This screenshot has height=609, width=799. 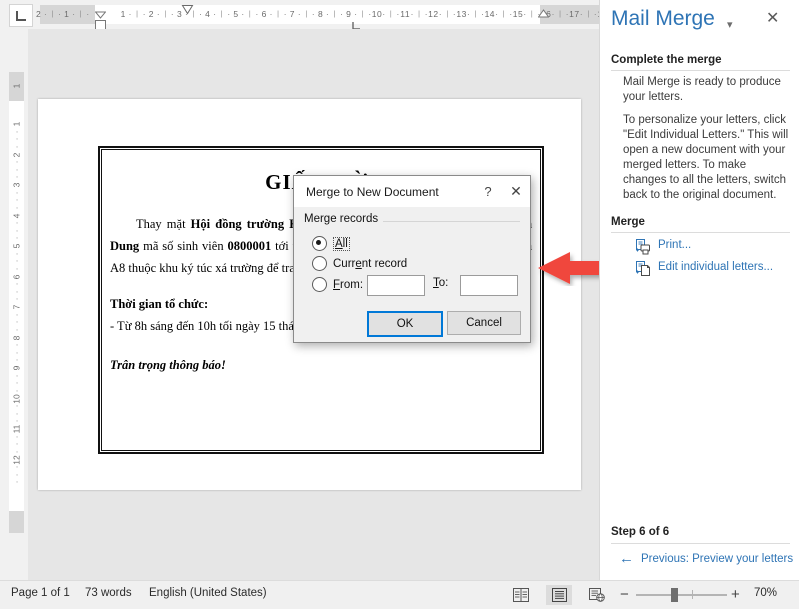 I want to click on help-icon: ?, so click(x=488, y=191).